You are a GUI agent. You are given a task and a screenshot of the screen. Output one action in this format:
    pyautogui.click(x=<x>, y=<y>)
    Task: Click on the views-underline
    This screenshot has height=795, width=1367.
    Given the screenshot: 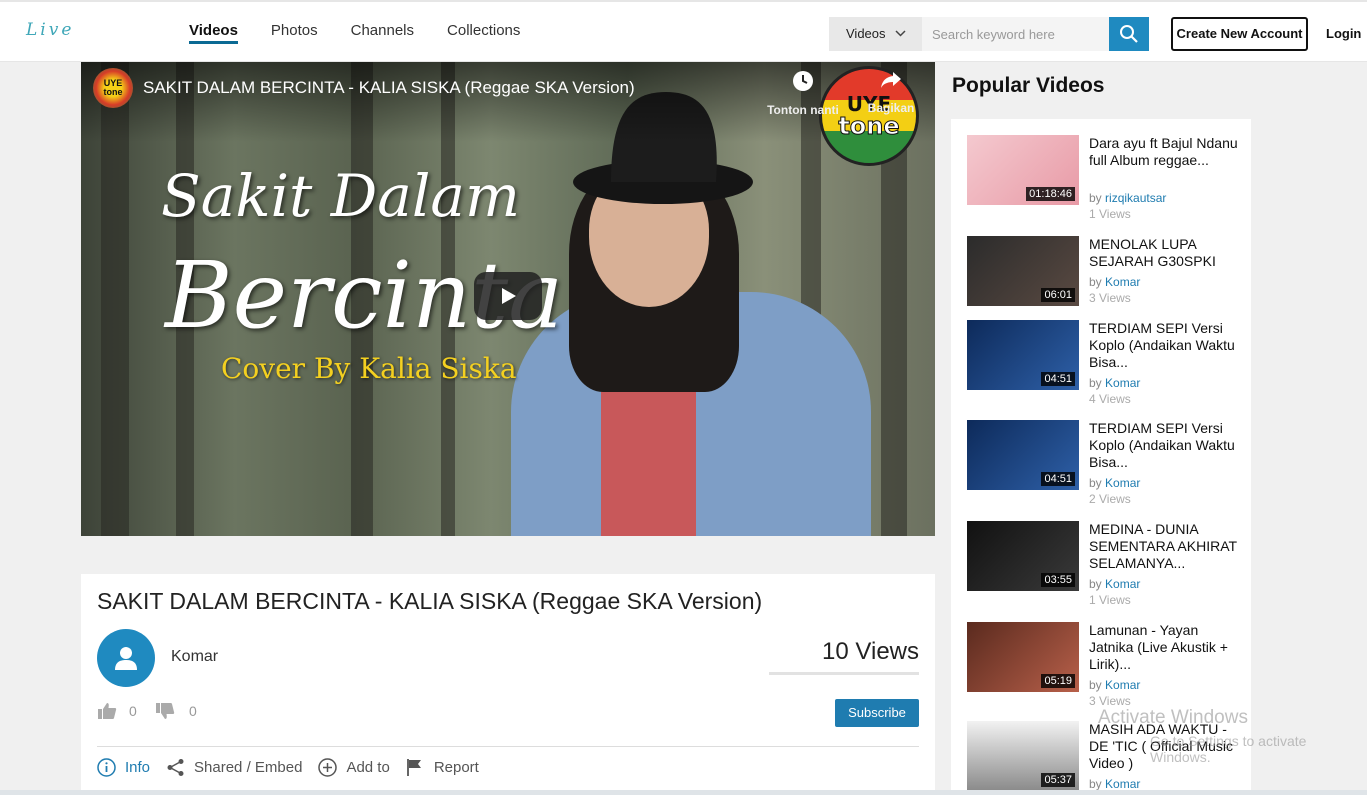 What is the action you would take?
    pyautogui.click(x=844, y=673)
    